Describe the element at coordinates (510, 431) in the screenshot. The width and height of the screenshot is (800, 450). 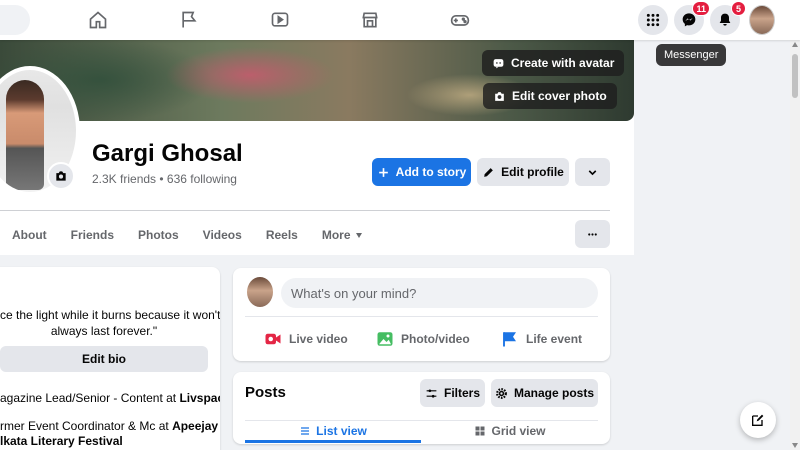
I see `grid-view-tab: Grid view` at that location.